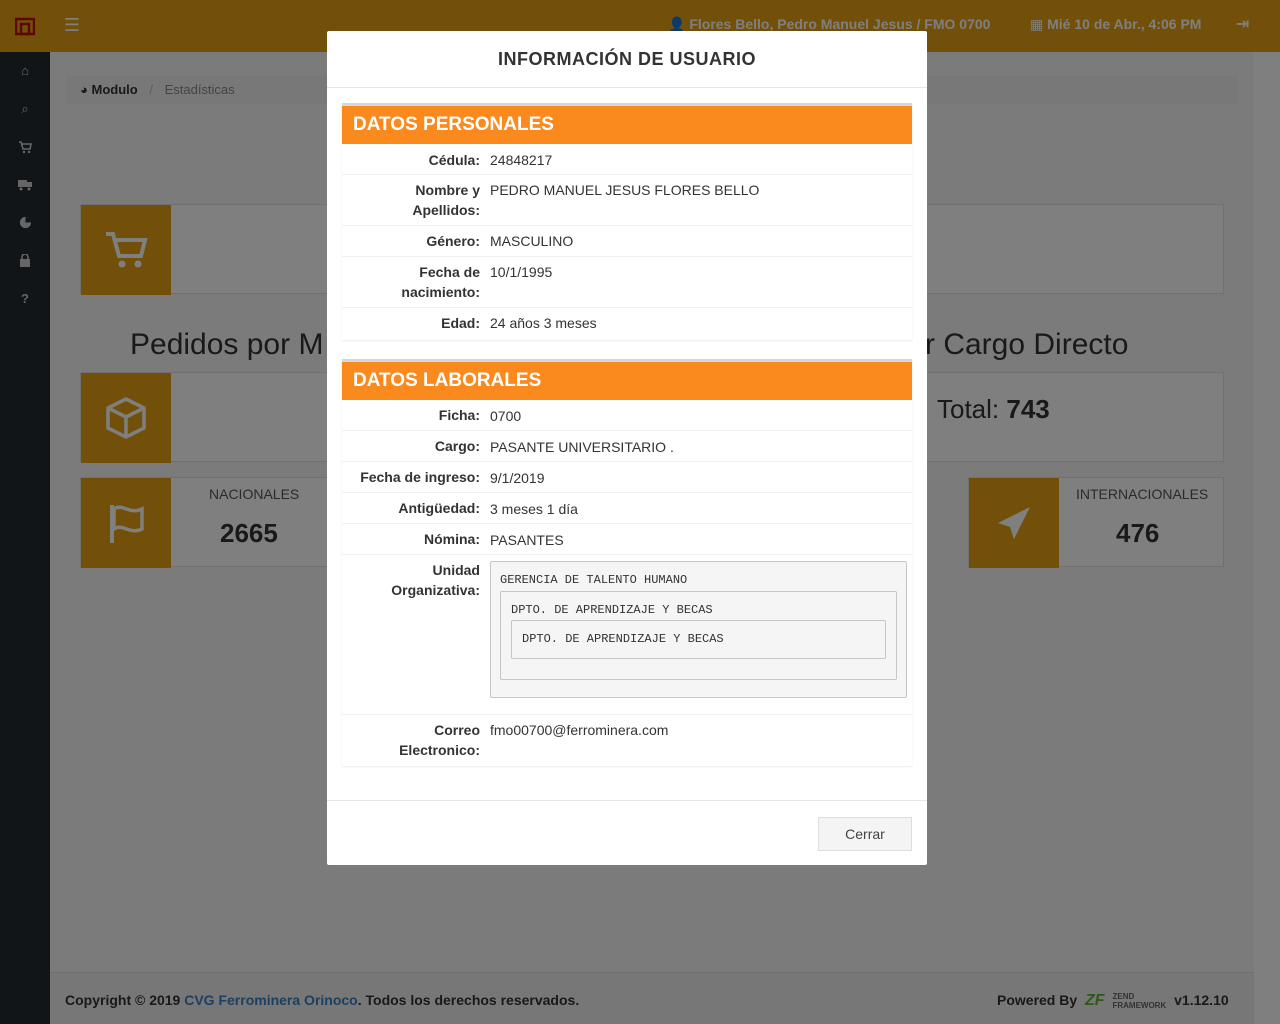 This screenshot has width=1280, height=1024. I want to click on edad-row: Edad: 24 años 3 meses, so click(627, 323).